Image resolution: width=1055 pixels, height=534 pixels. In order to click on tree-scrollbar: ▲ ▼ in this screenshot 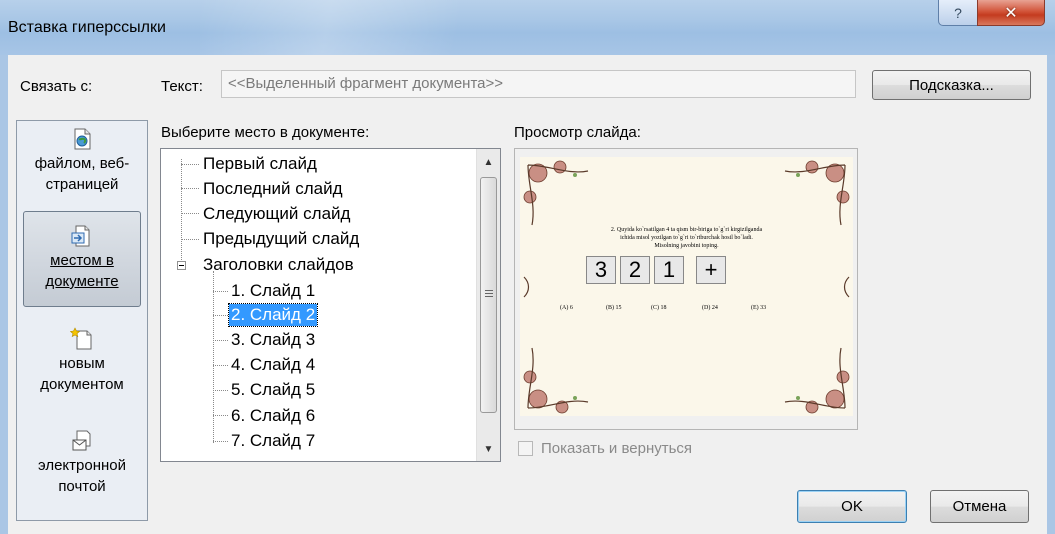, I will do `click(488, 305)`.